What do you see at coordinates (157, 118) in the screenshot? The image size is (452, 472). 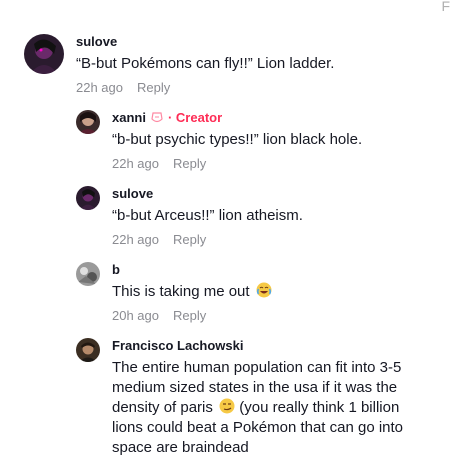 I see `creator-badge-icon` at bounding box center [157, 118].